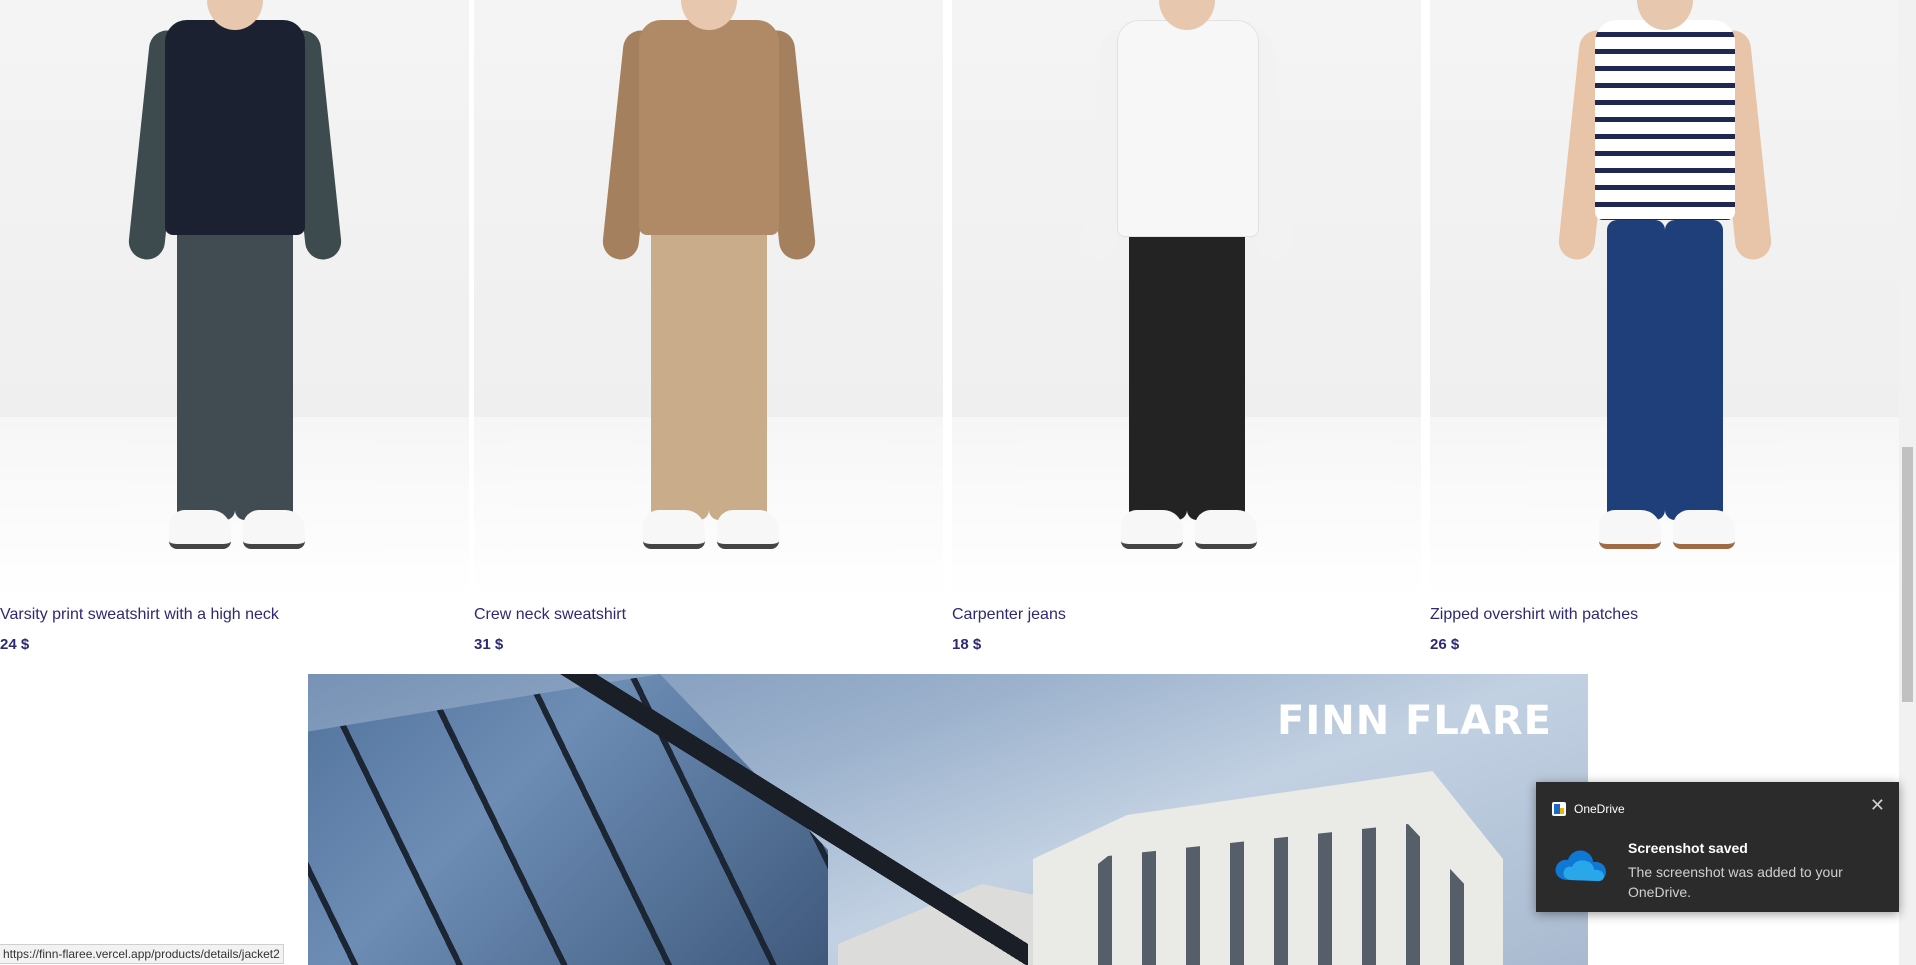 This screenshot has width=1916, height=965. Describe the element at coordinates (1414, 721) in the screenshot. I see `finn-flare-logo: FINN FLARE` at that location.